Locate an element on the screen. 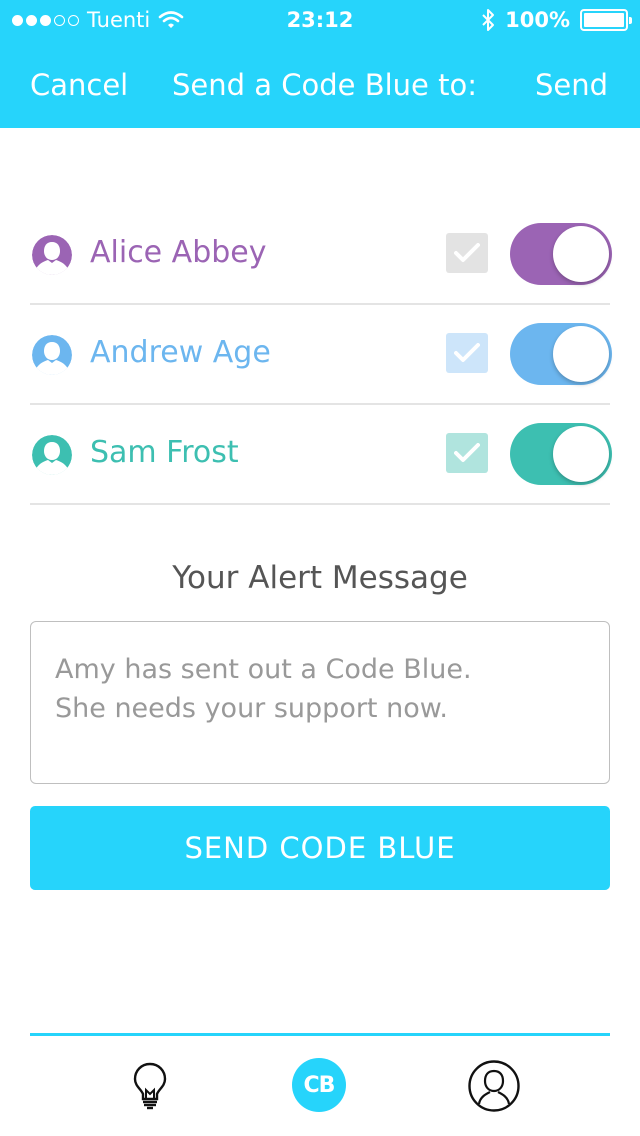 The height and width of the screenshot is (1136, 640). cancel-button: Cancel is located at coordinates (79, 85).